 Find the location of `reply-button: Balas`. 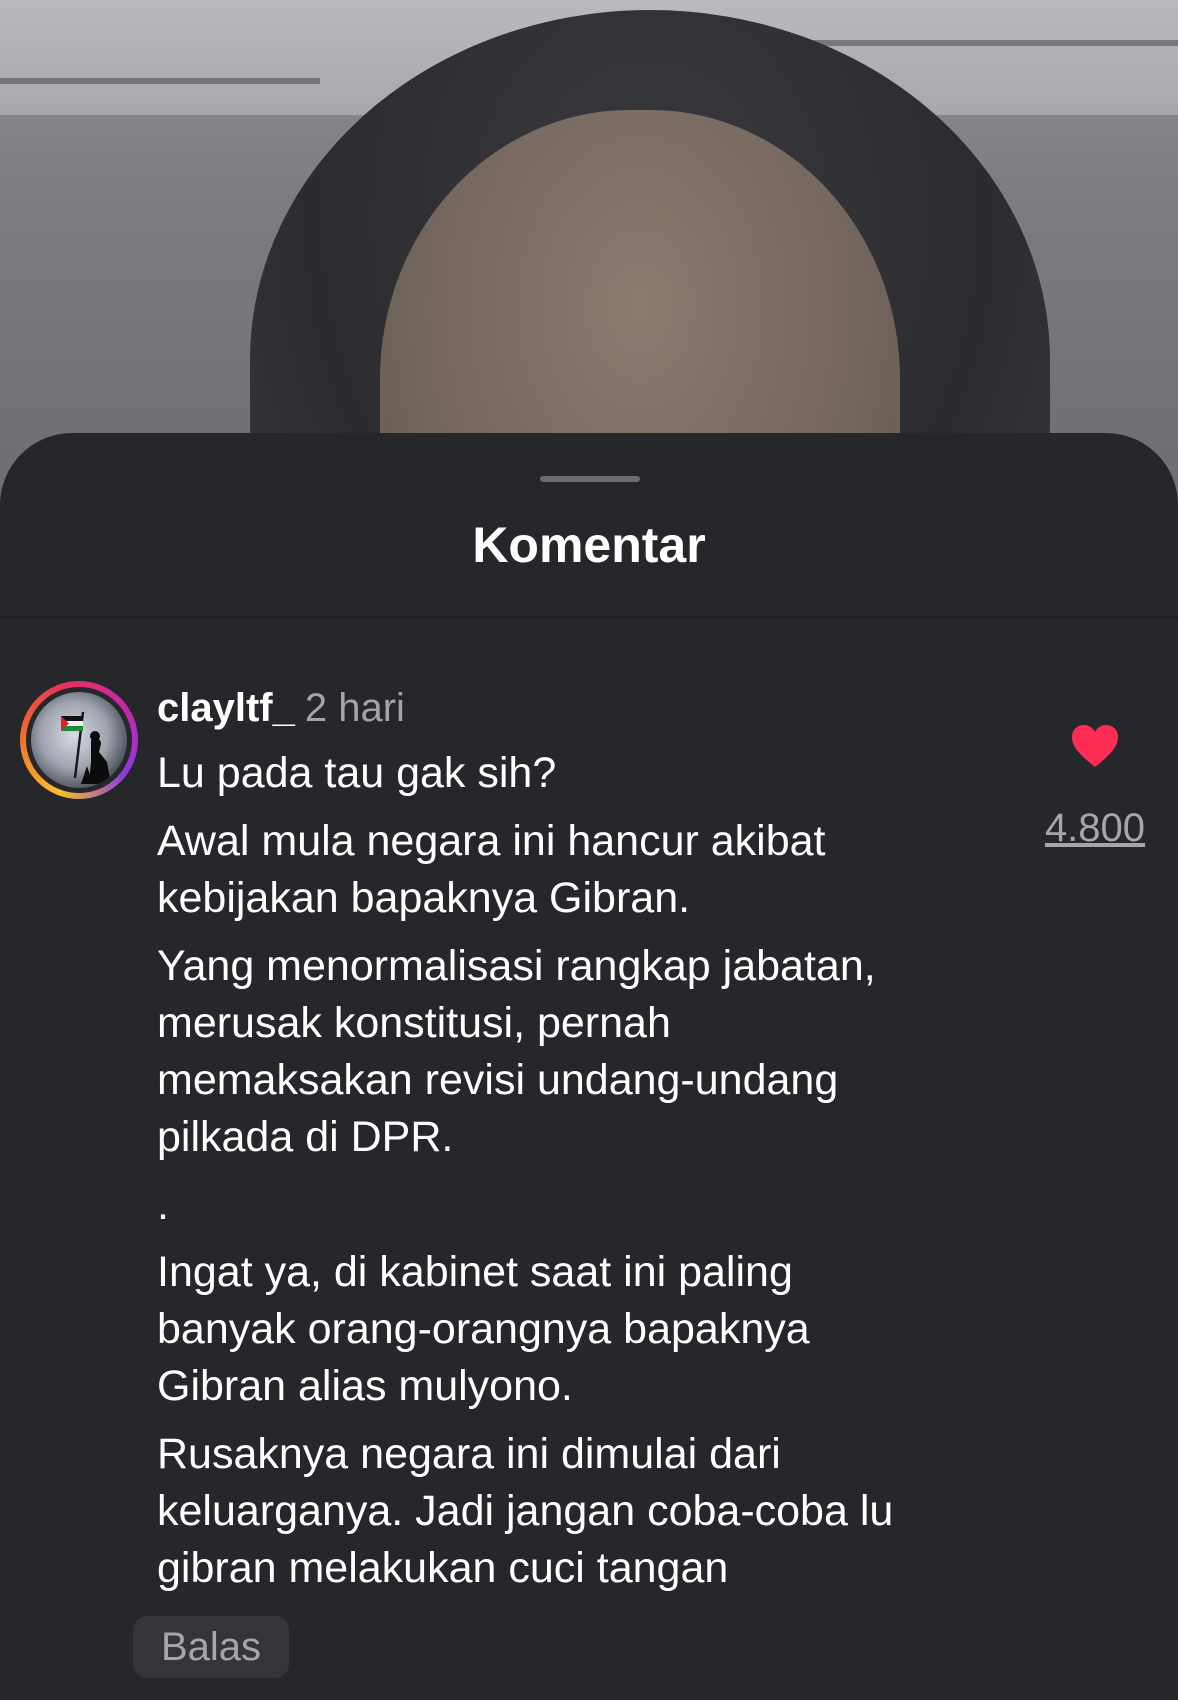

reply-button: Balas is located at coordinates (211, 1647).